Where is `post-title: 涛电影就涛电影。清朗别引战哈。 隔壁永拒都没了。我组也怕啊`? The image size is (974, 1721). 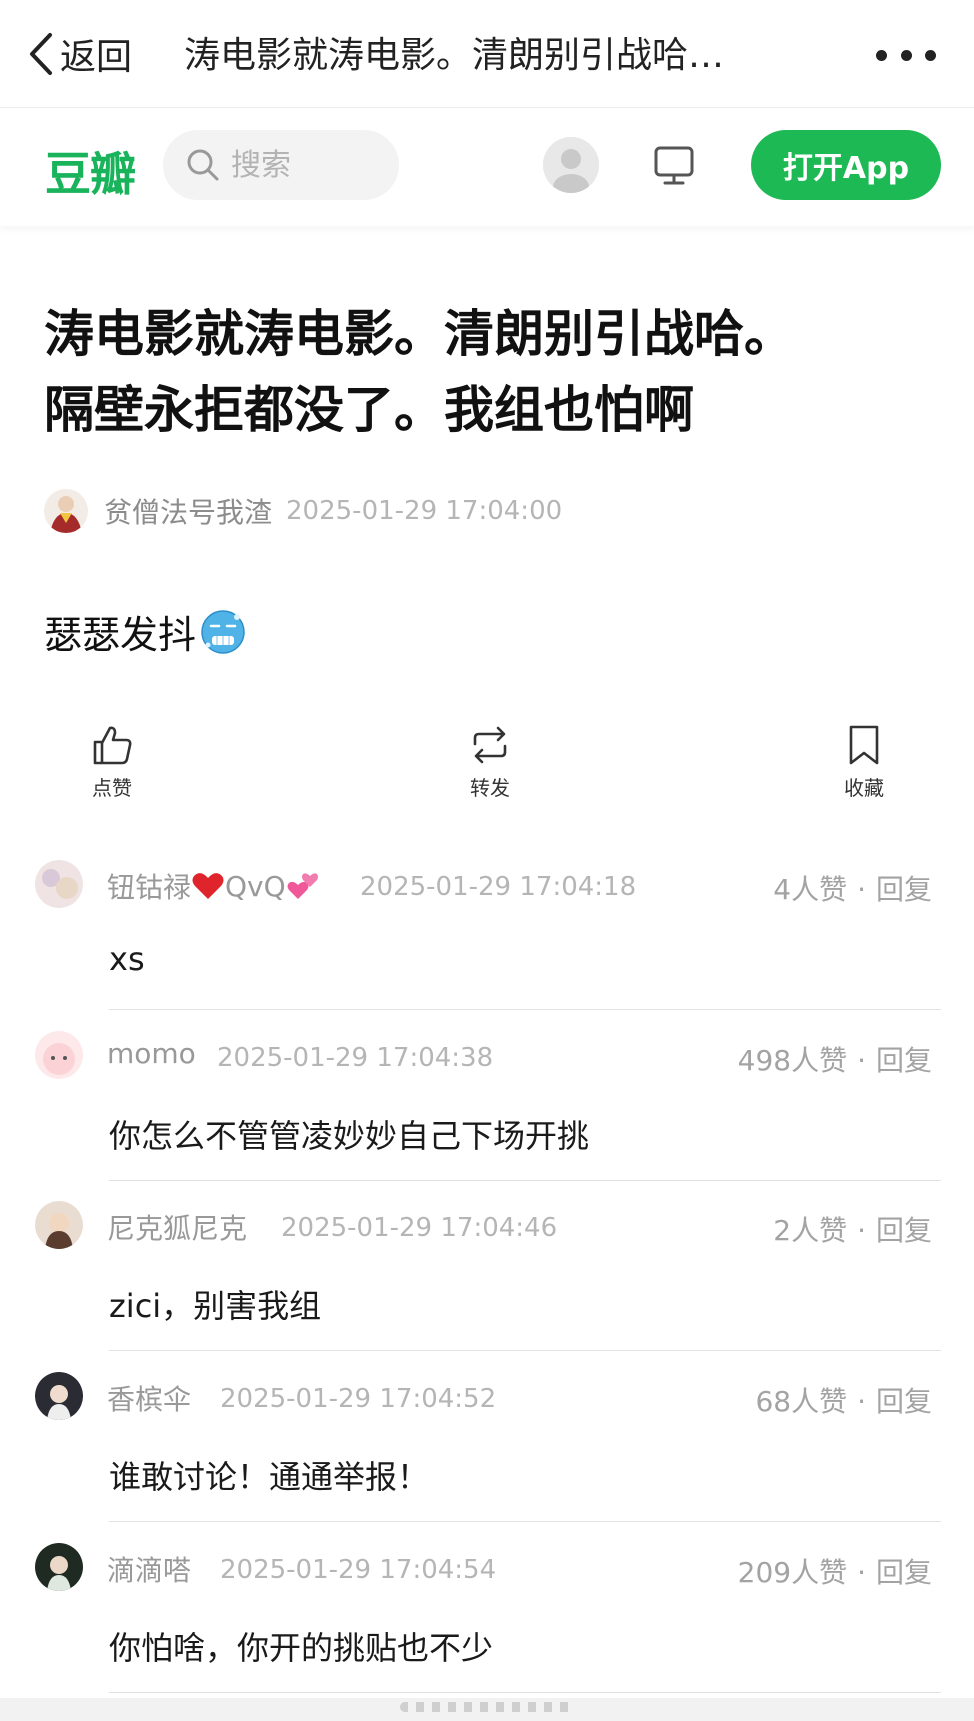
post-title: 涛电影就涛电影。清朗别引战哈。 隔壁永拒都没了。我组也怕啊 is located at coordinates (489, 372).